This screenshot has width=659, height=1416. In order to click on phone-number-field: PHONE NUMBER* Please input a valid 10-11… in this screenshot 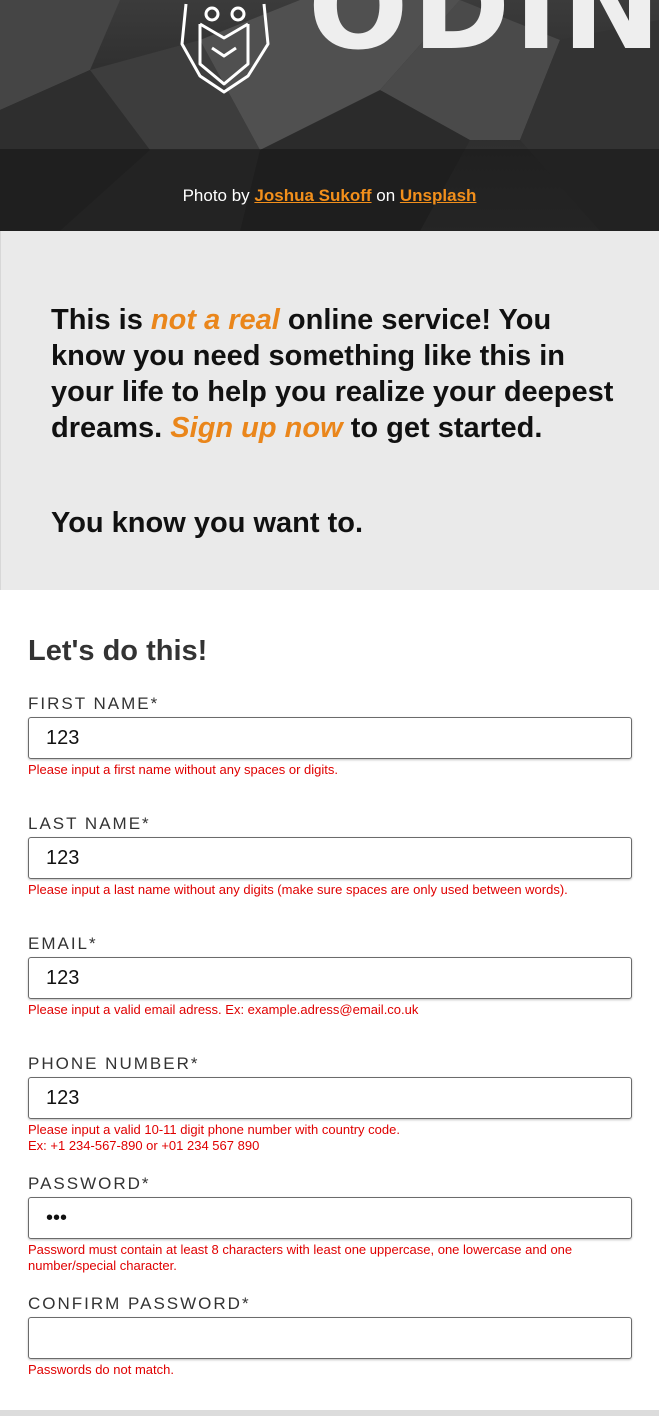, I will do `click(330, 1104)`.